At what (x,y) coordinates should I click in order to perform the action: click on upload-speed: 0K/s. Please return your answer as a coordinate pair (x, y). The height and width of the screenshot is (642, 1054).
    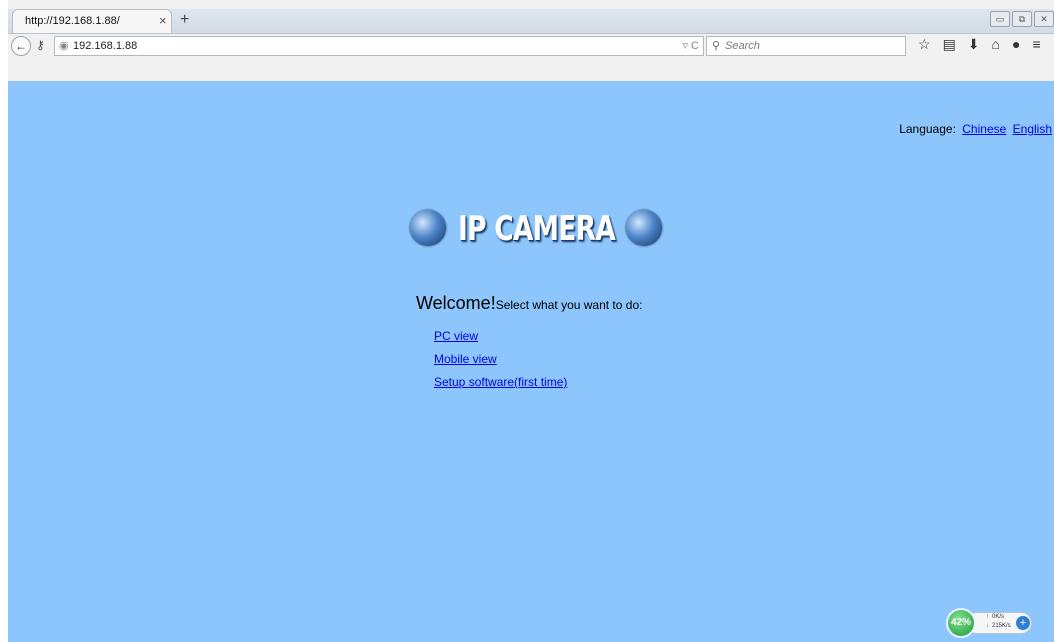
    Looking at the image, I should click on (998, 617).